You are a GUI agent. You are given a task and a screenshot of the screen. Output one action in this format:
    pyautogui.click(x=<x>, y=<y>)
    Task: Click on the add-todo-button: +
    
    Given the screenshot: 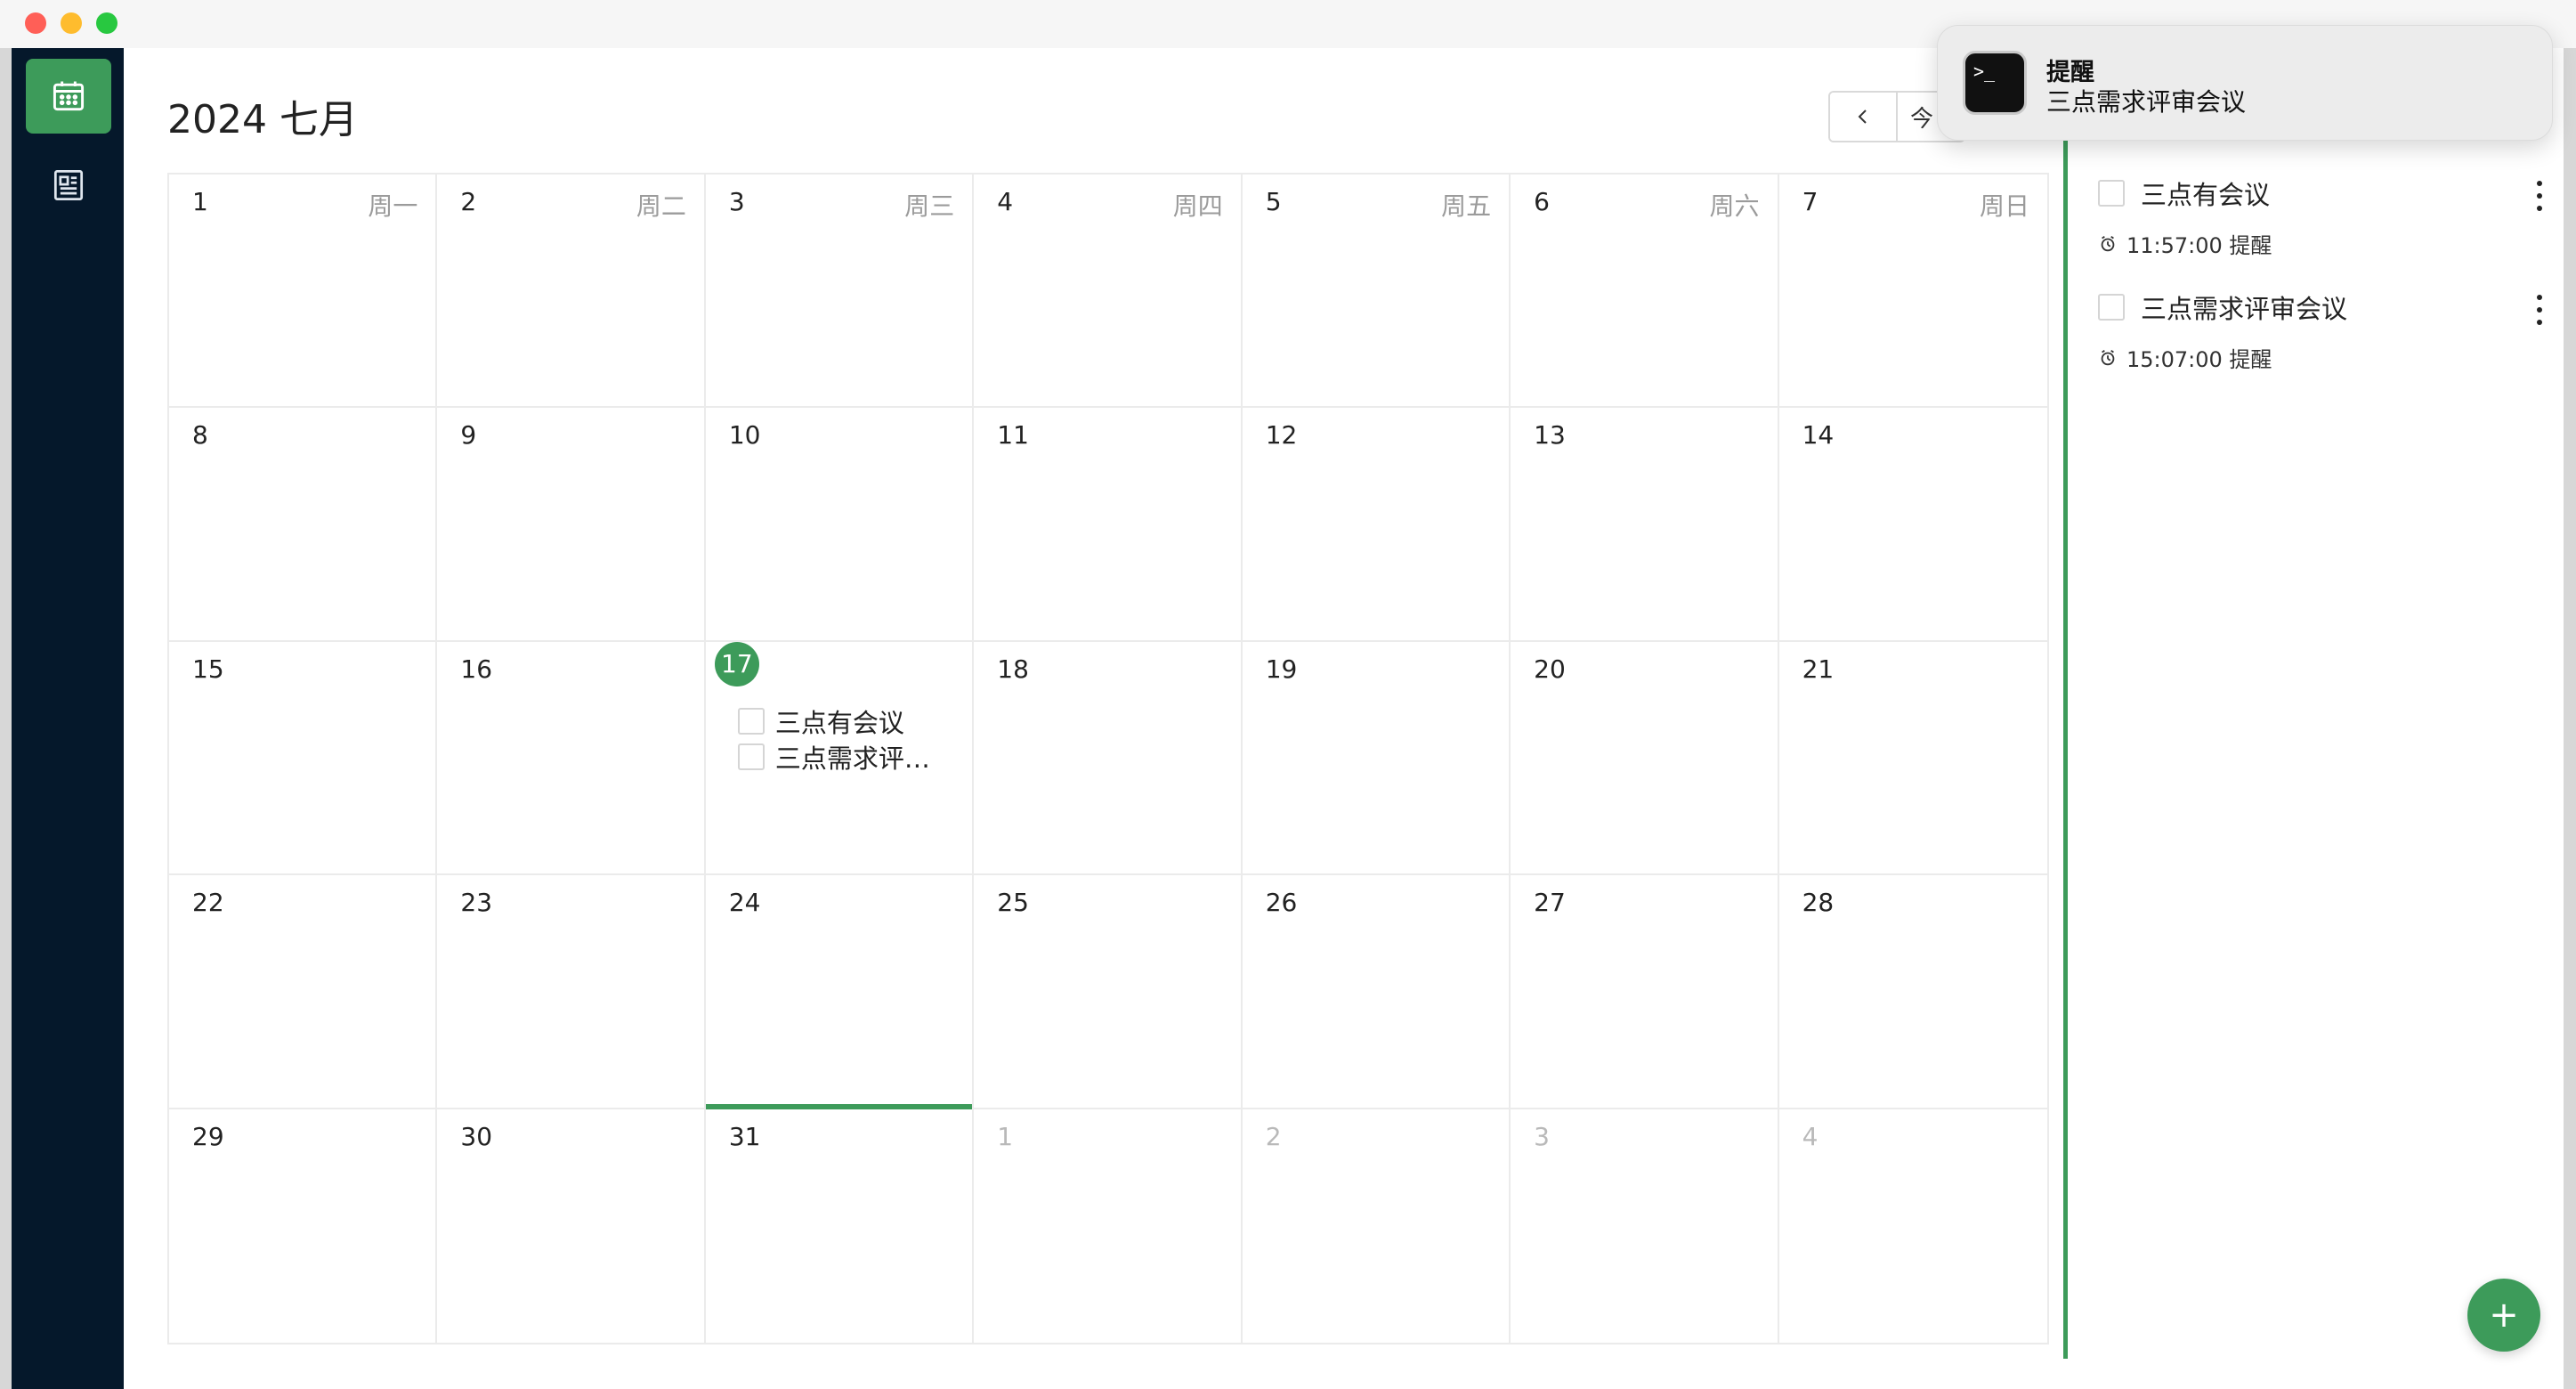 What is the action you would take?
    pyautogui.click(x=2503, y=1315)
    